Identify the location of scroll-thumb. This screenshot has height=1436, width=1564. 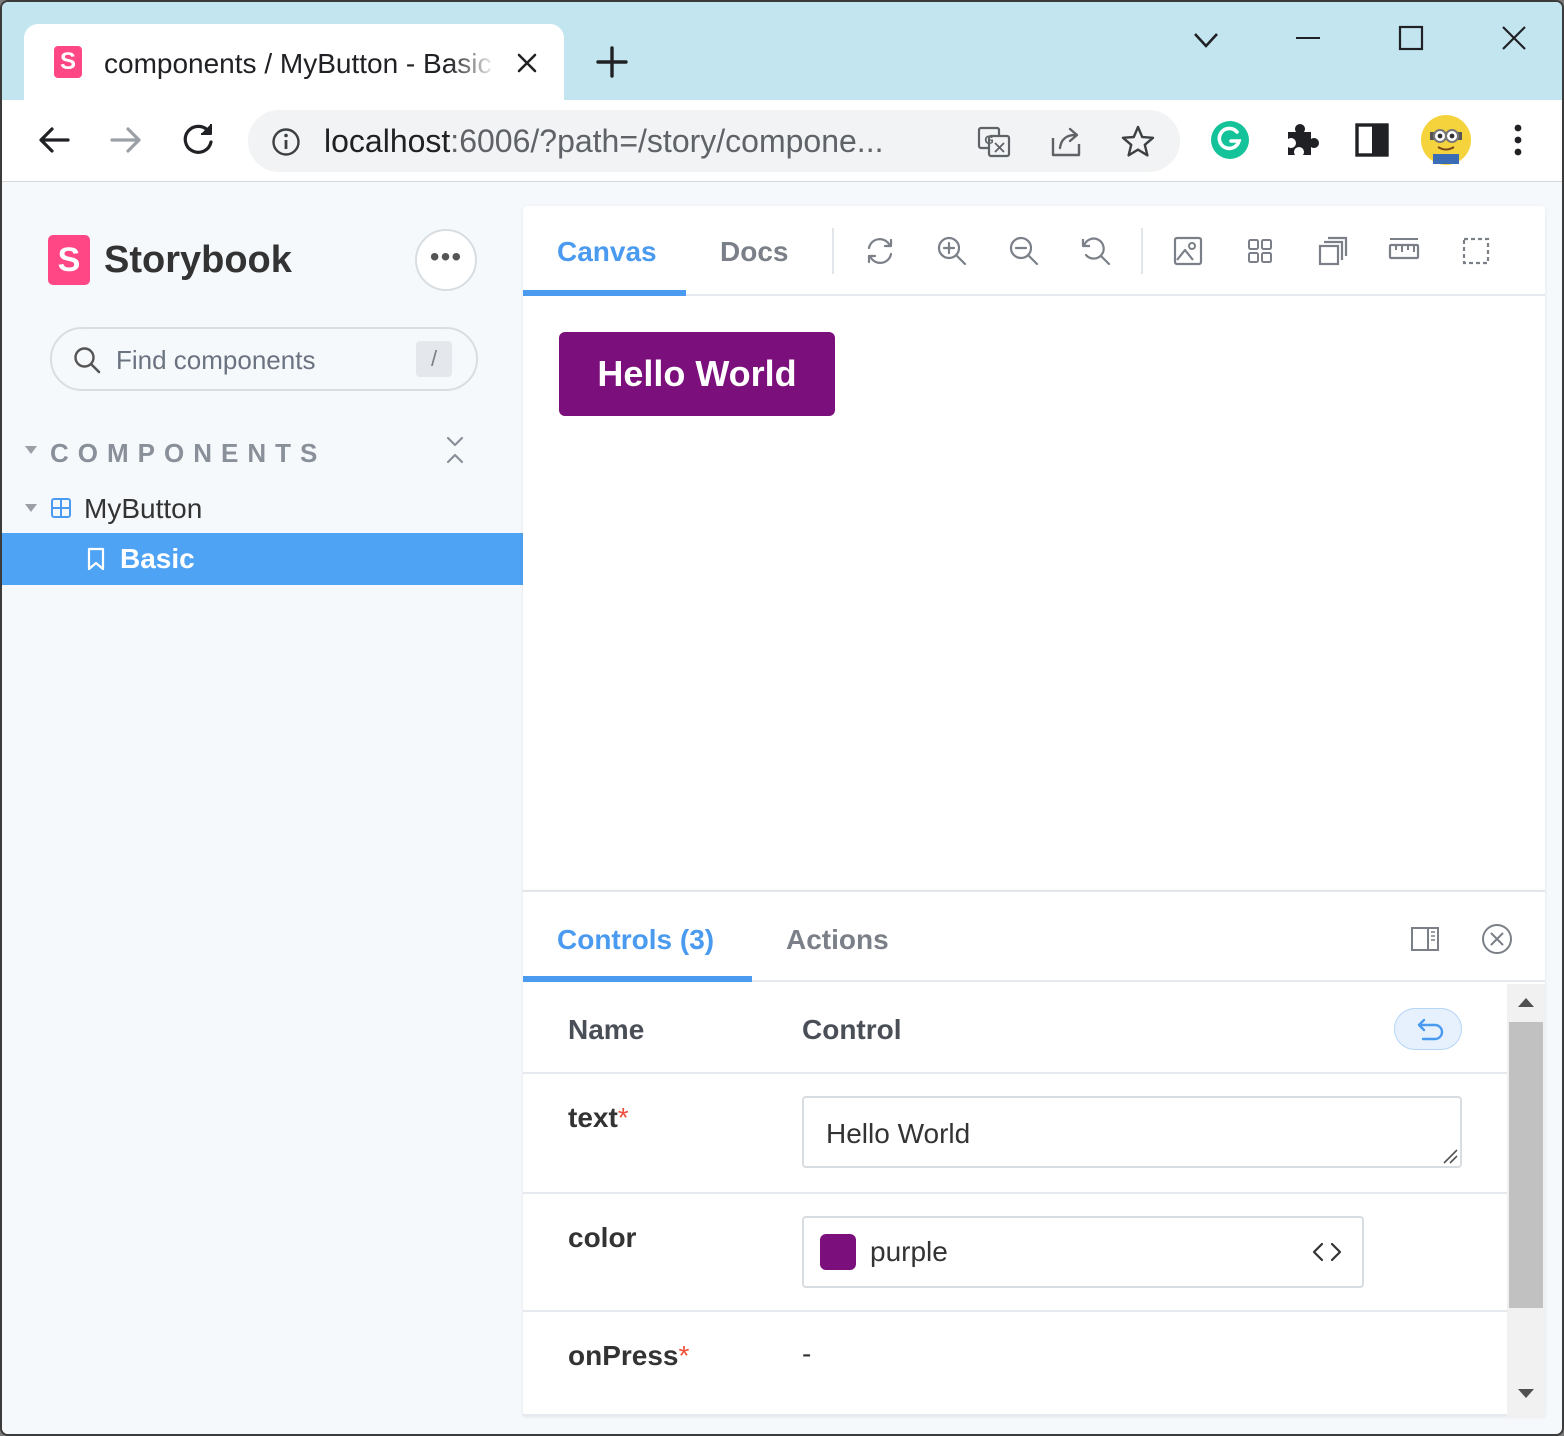
(1526, 1165).